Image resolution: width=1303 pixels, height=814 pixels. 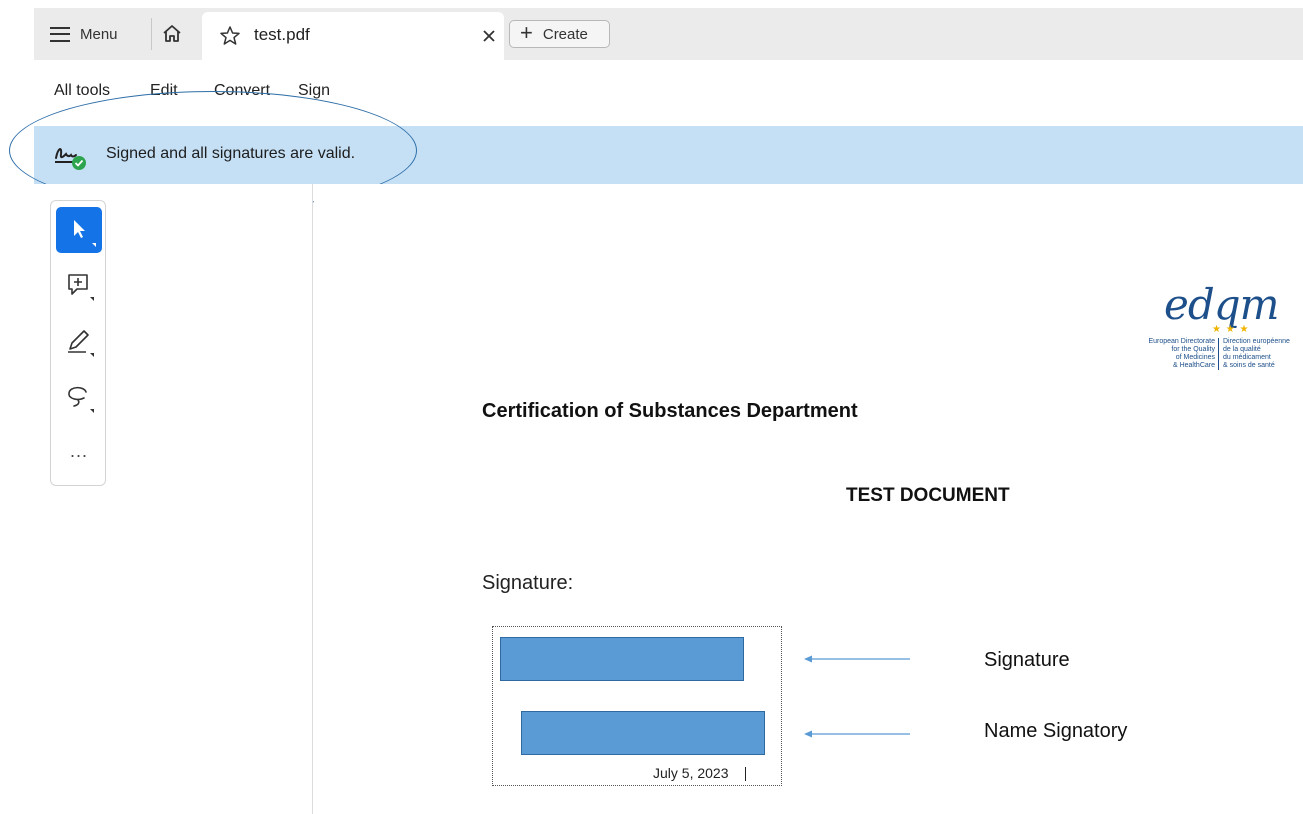 I want to click on pen-icon, so click(x=81, y=343).